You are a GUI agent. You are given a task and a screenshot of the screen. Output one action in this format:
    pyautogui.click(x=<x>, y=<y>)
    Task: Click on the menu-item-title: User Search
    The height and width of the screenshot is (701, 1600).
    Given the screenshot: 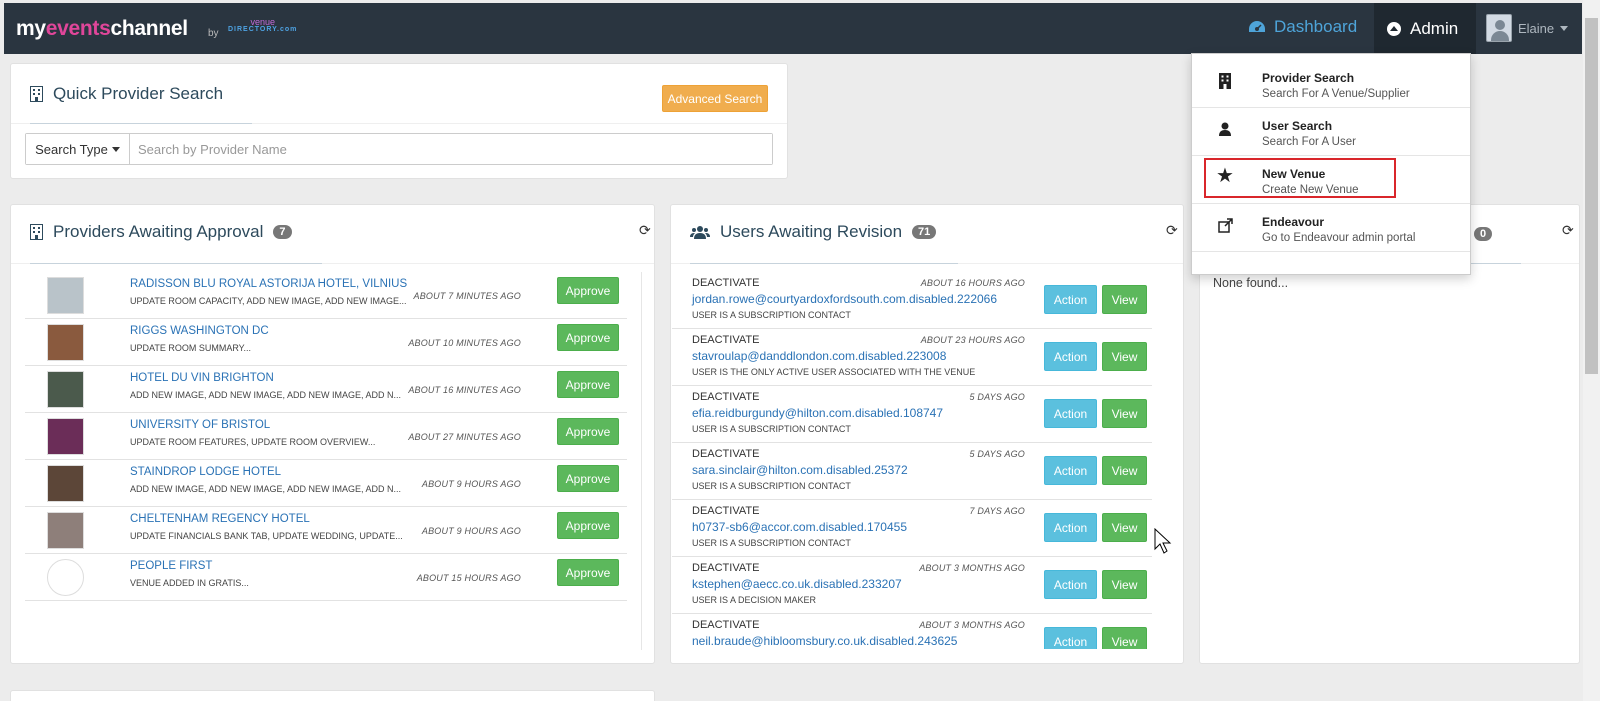 What is the action you would take?
    pyautogui.click(x=1297, y=126)
    